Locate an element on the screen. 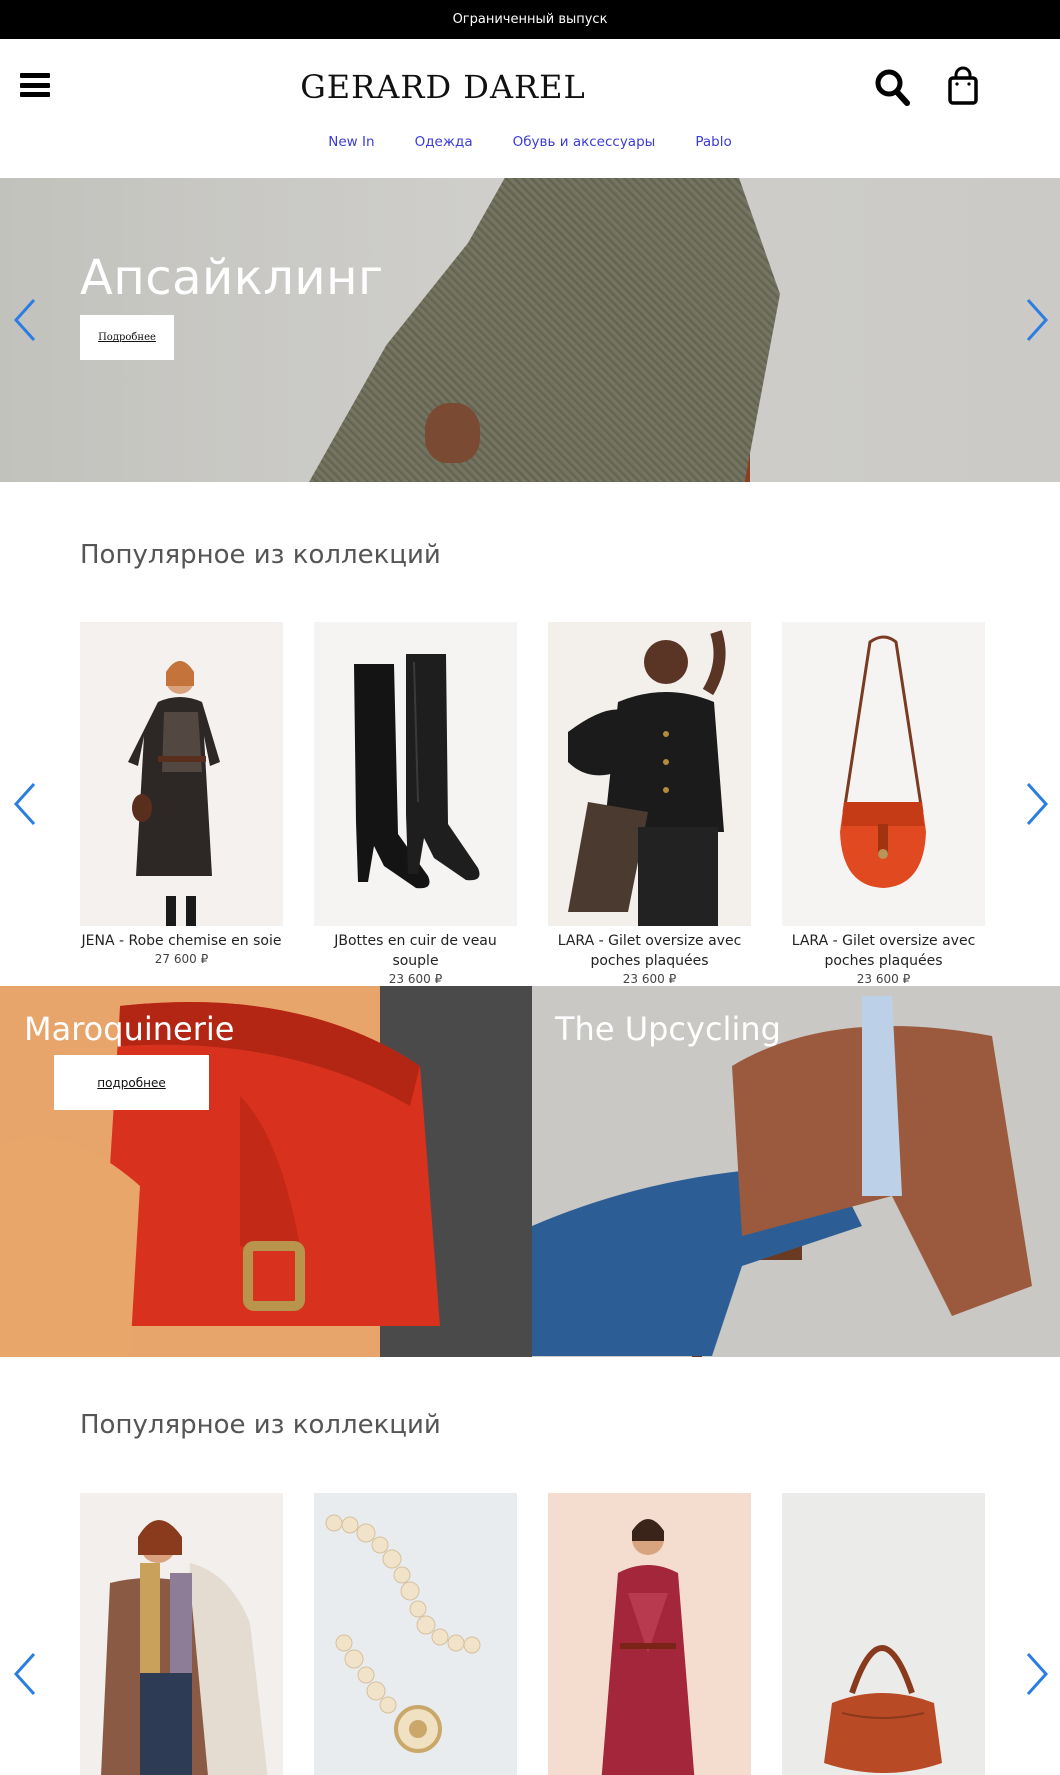 This screenshot has height=1775, width=1060. search-icon is located at coordinates (893, 87).